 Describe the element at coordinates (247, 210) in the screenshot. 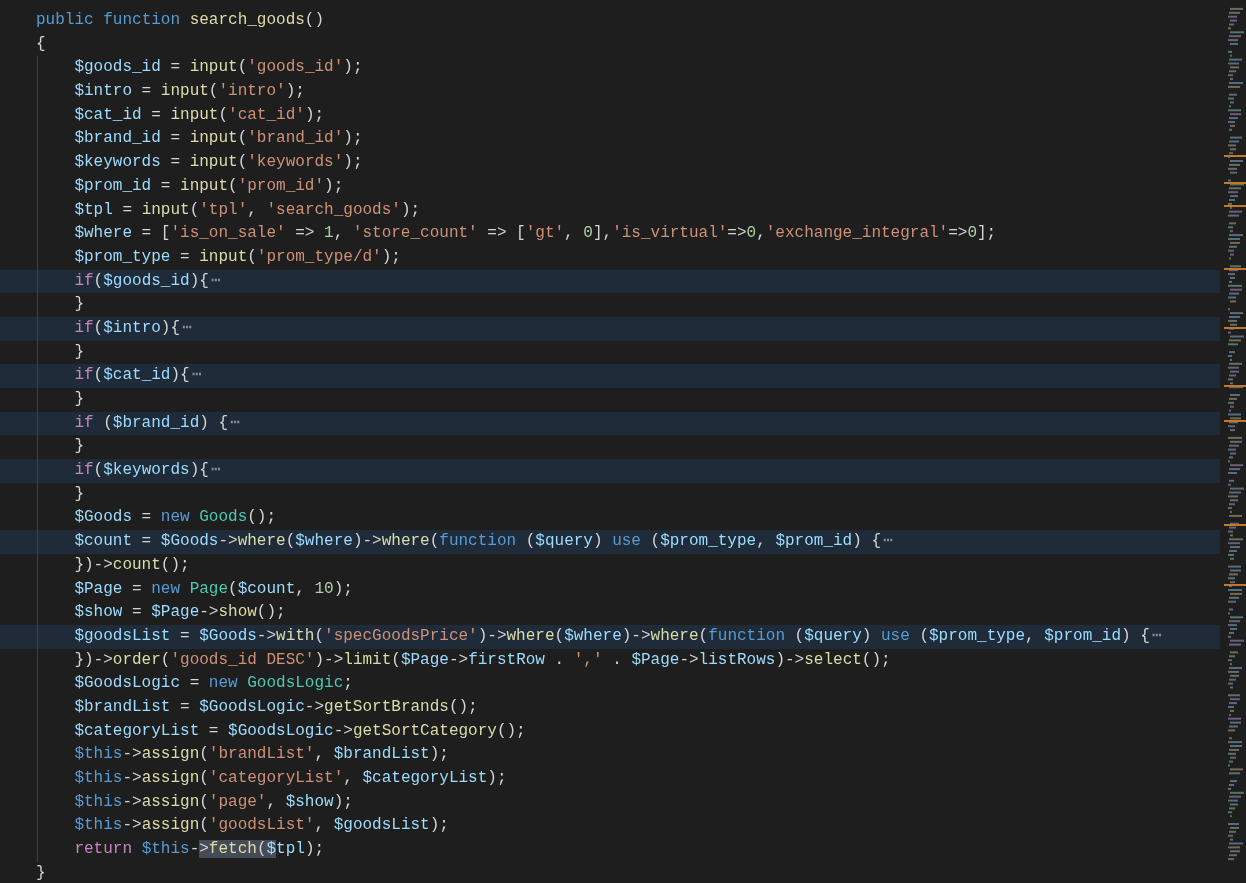

I see `code-line: $tpl = input('tpl', 'search_goods');` at that location.